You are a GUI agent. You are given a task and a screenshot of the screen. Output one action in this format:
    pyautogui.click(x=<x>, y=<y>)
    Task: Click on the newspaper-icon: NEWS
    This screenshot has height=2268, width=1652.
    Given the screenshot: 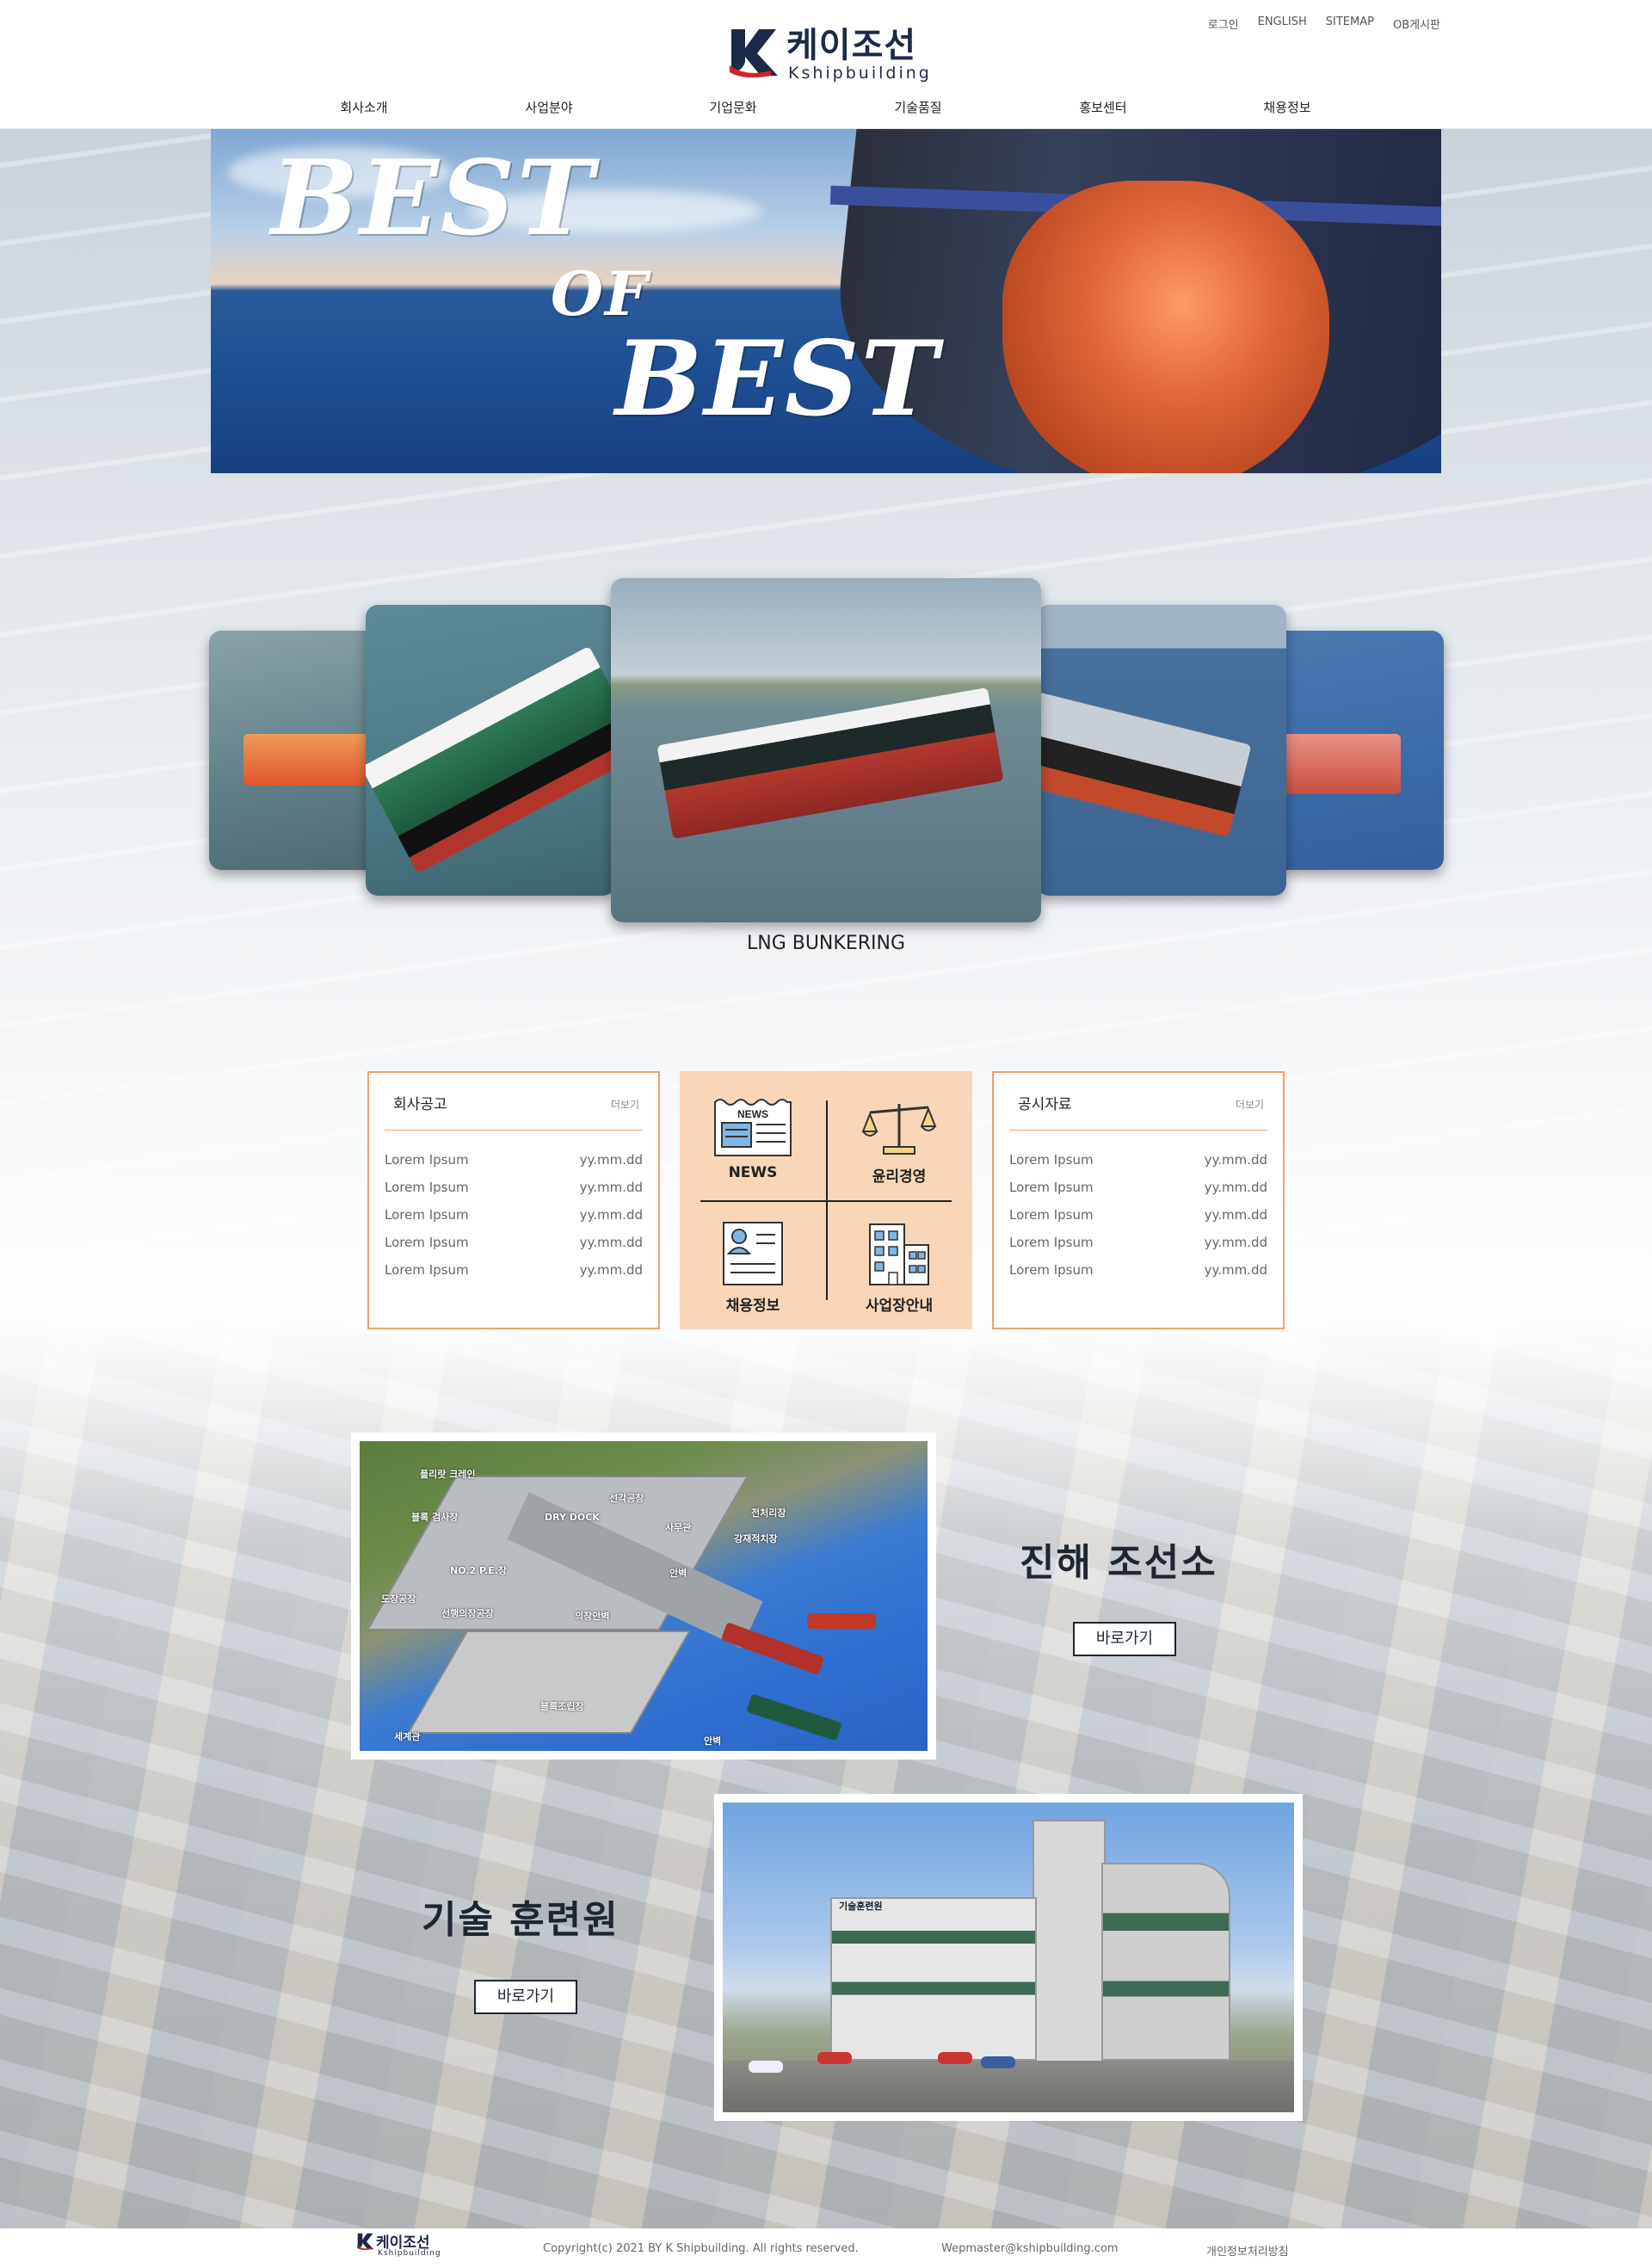 What is the action you would take?
    pyautogui.click(x=753, y=1127)
    